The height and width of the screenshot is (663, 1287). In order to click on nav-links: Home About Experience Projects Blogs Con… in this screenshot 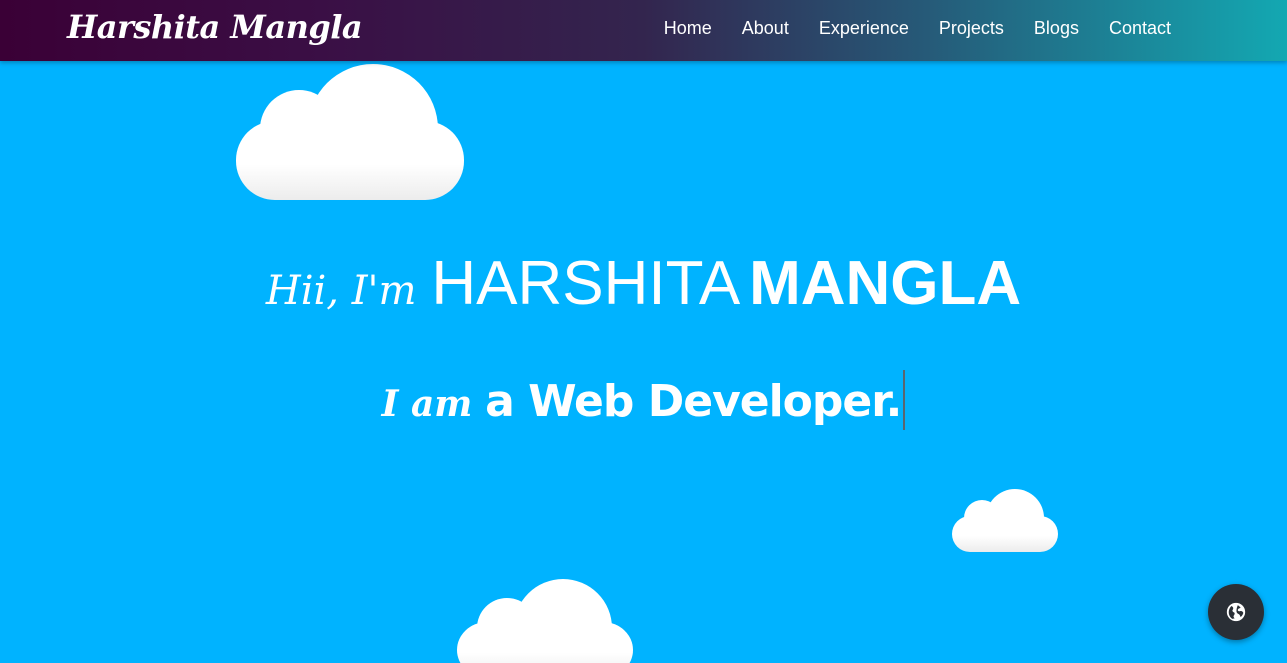, I will do `click(917, 28)`.